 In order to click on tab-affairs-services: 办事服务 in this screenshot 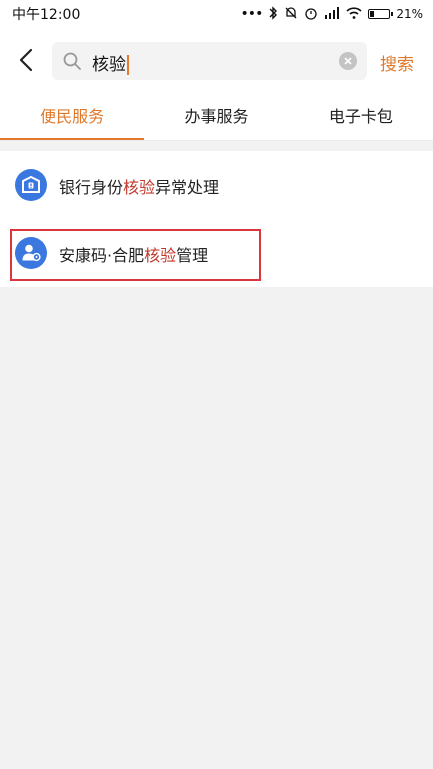, I will do `click(216, 115)`.